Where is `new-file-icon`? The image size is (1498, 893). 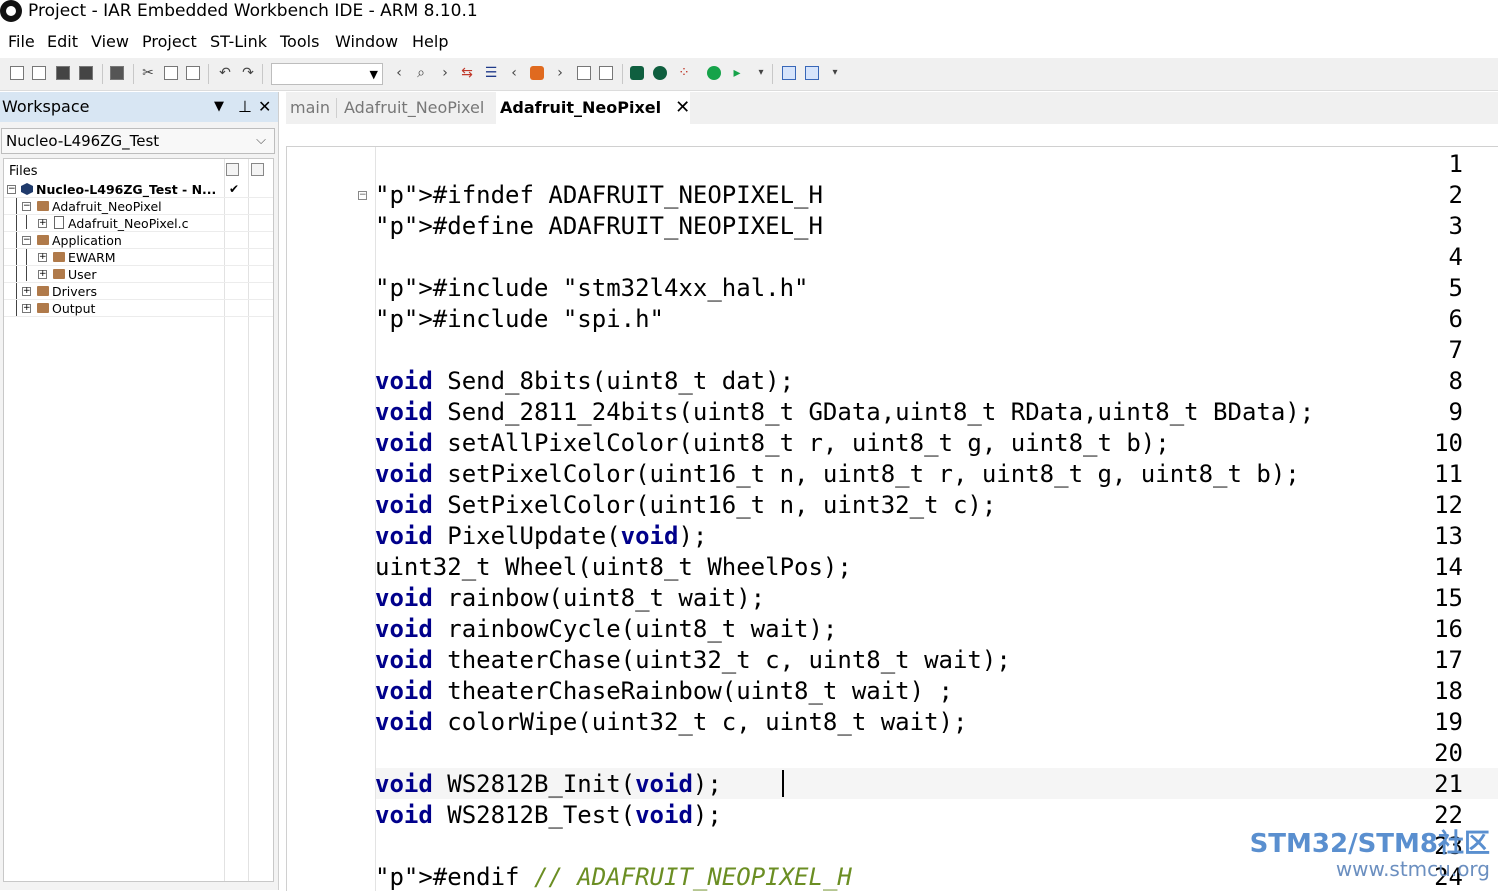
new-file-icon is located at coordinates (39, 73).